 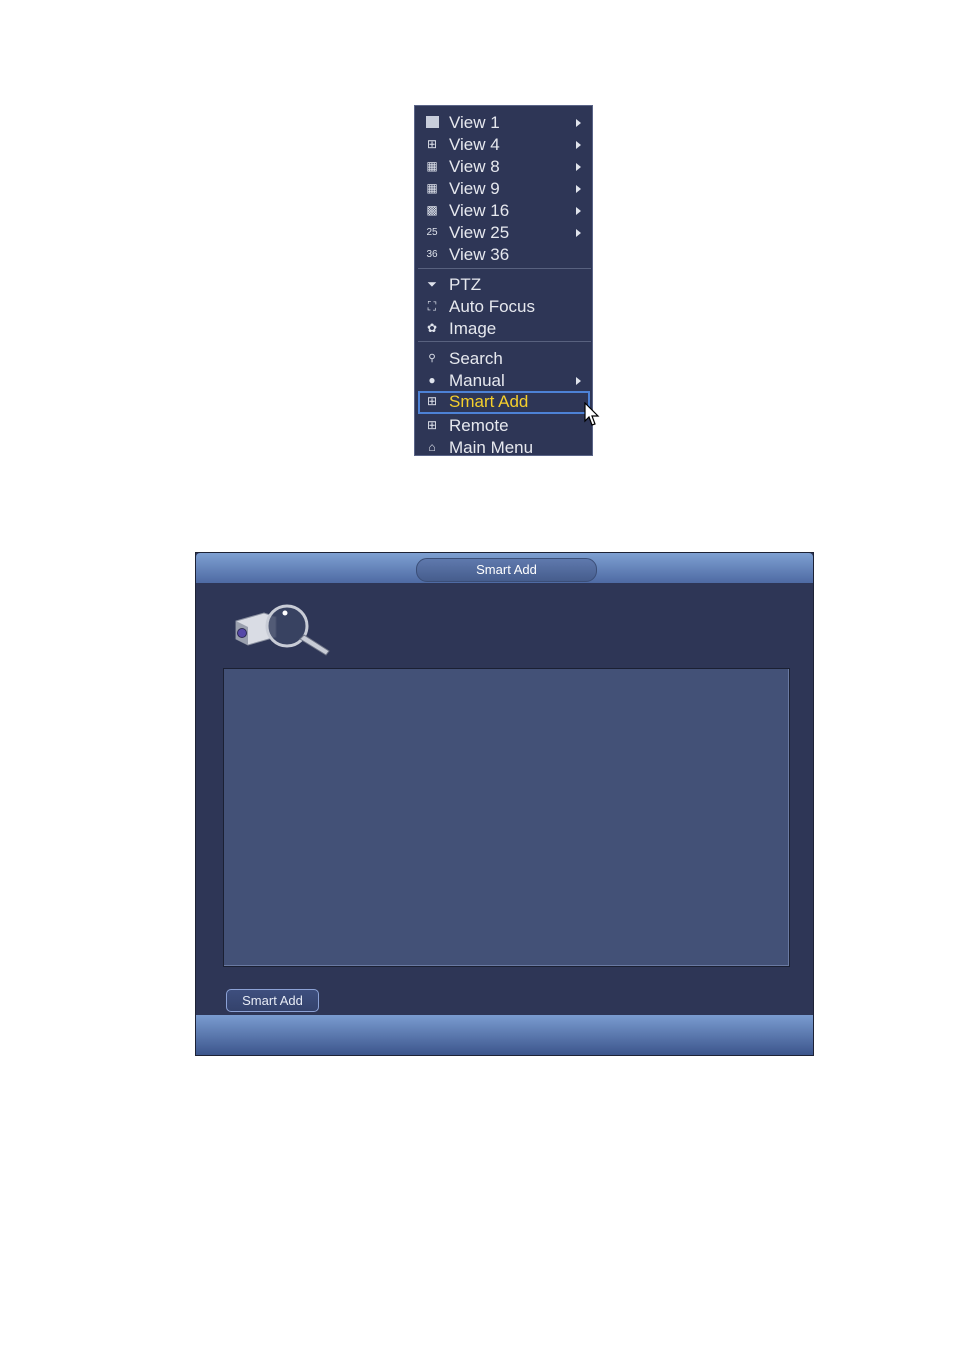 What do you see at coordinates (504, 447) in the screenshot?
I see `menu-item-main-menu: ⌂ Main Menu` at bounding box center [504, 447].